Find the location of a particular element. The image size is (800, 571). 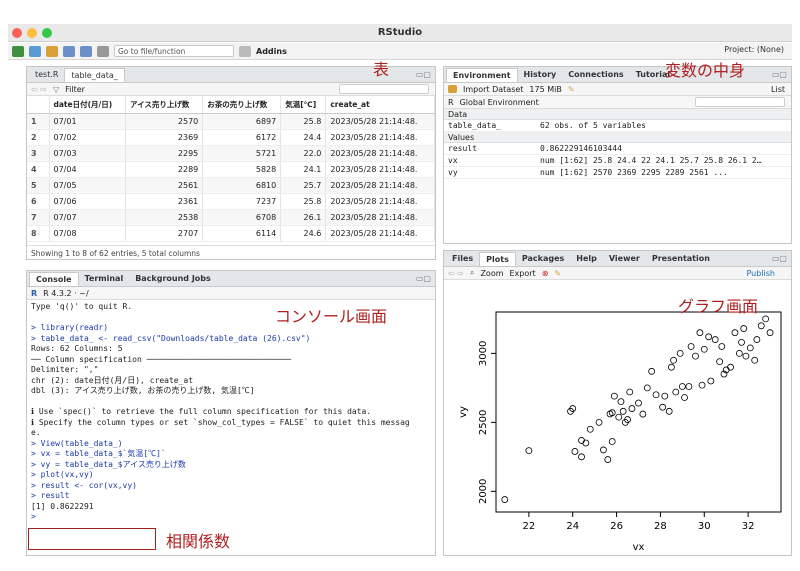

new-project-icon is located at coordinates (35, 51).